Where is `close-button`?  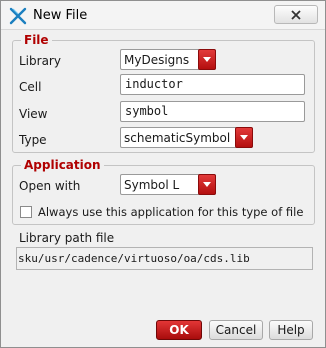
close-button is located at coordinates (296, 14).